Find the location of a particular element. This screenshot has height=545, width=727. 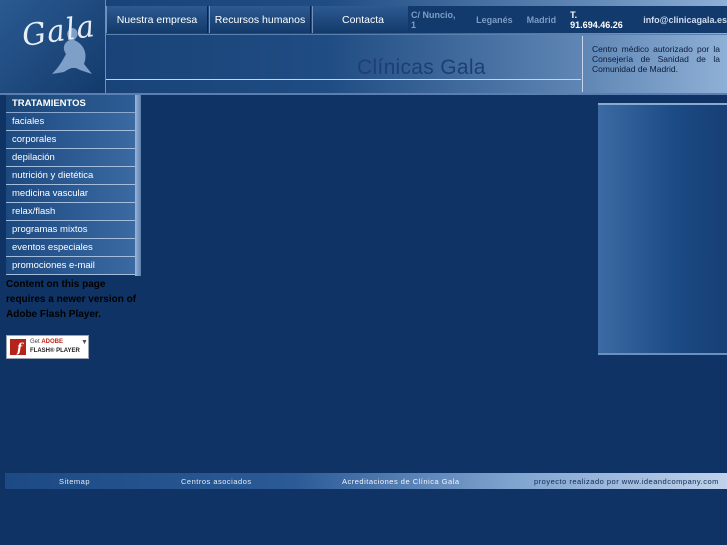

menu-heading: TRATAMIENTOS is located at coordinates (70, 104).